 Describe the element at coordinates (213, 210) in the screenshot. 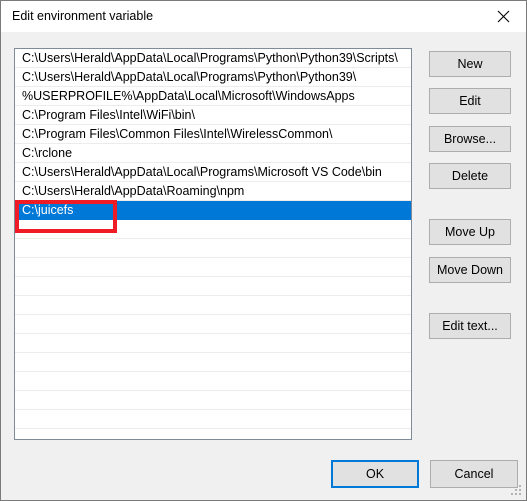

I see `list-item: C:\juicefs` at that location.